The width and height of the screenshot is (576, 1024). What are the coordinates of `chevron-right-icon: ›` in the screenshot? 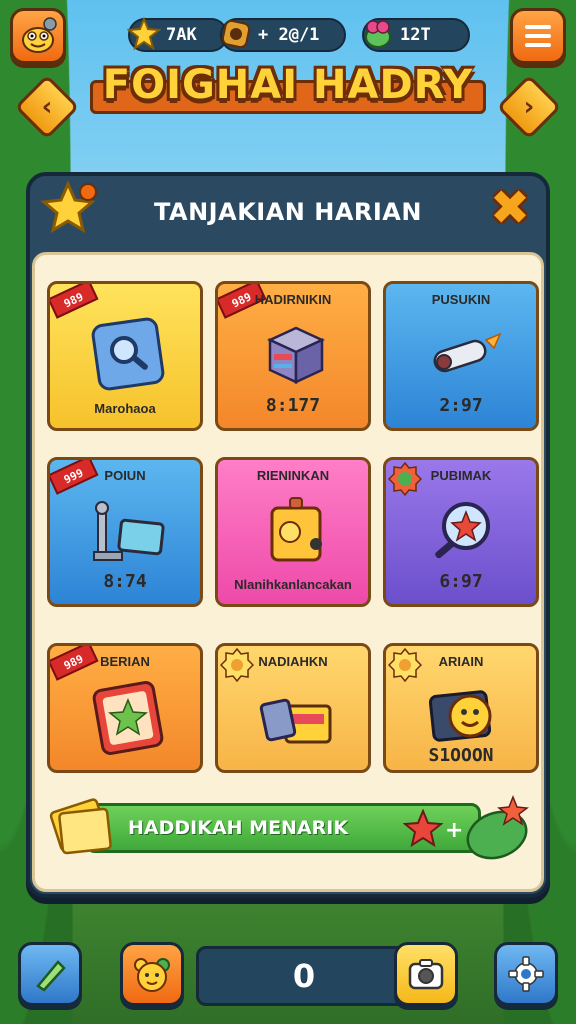 It's located at (529, 107).